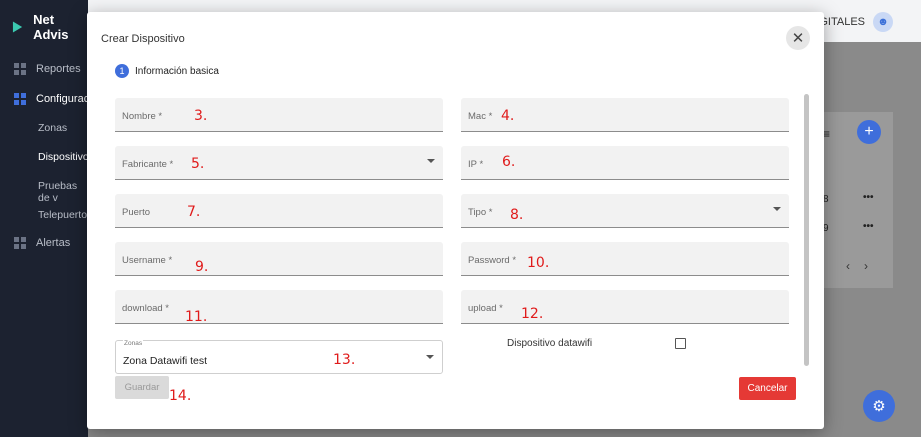 This screenshot has height=437, width=921. Describe the element at coordinates (58, 69) in the screenshot. I see `sidebar-item-label: Reportes` at that location.